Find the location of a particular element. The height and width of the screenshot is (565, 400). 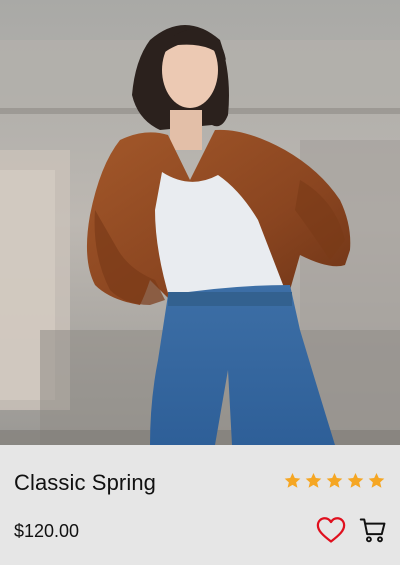

add-to-cart-button is located at coordinates (373, 530).